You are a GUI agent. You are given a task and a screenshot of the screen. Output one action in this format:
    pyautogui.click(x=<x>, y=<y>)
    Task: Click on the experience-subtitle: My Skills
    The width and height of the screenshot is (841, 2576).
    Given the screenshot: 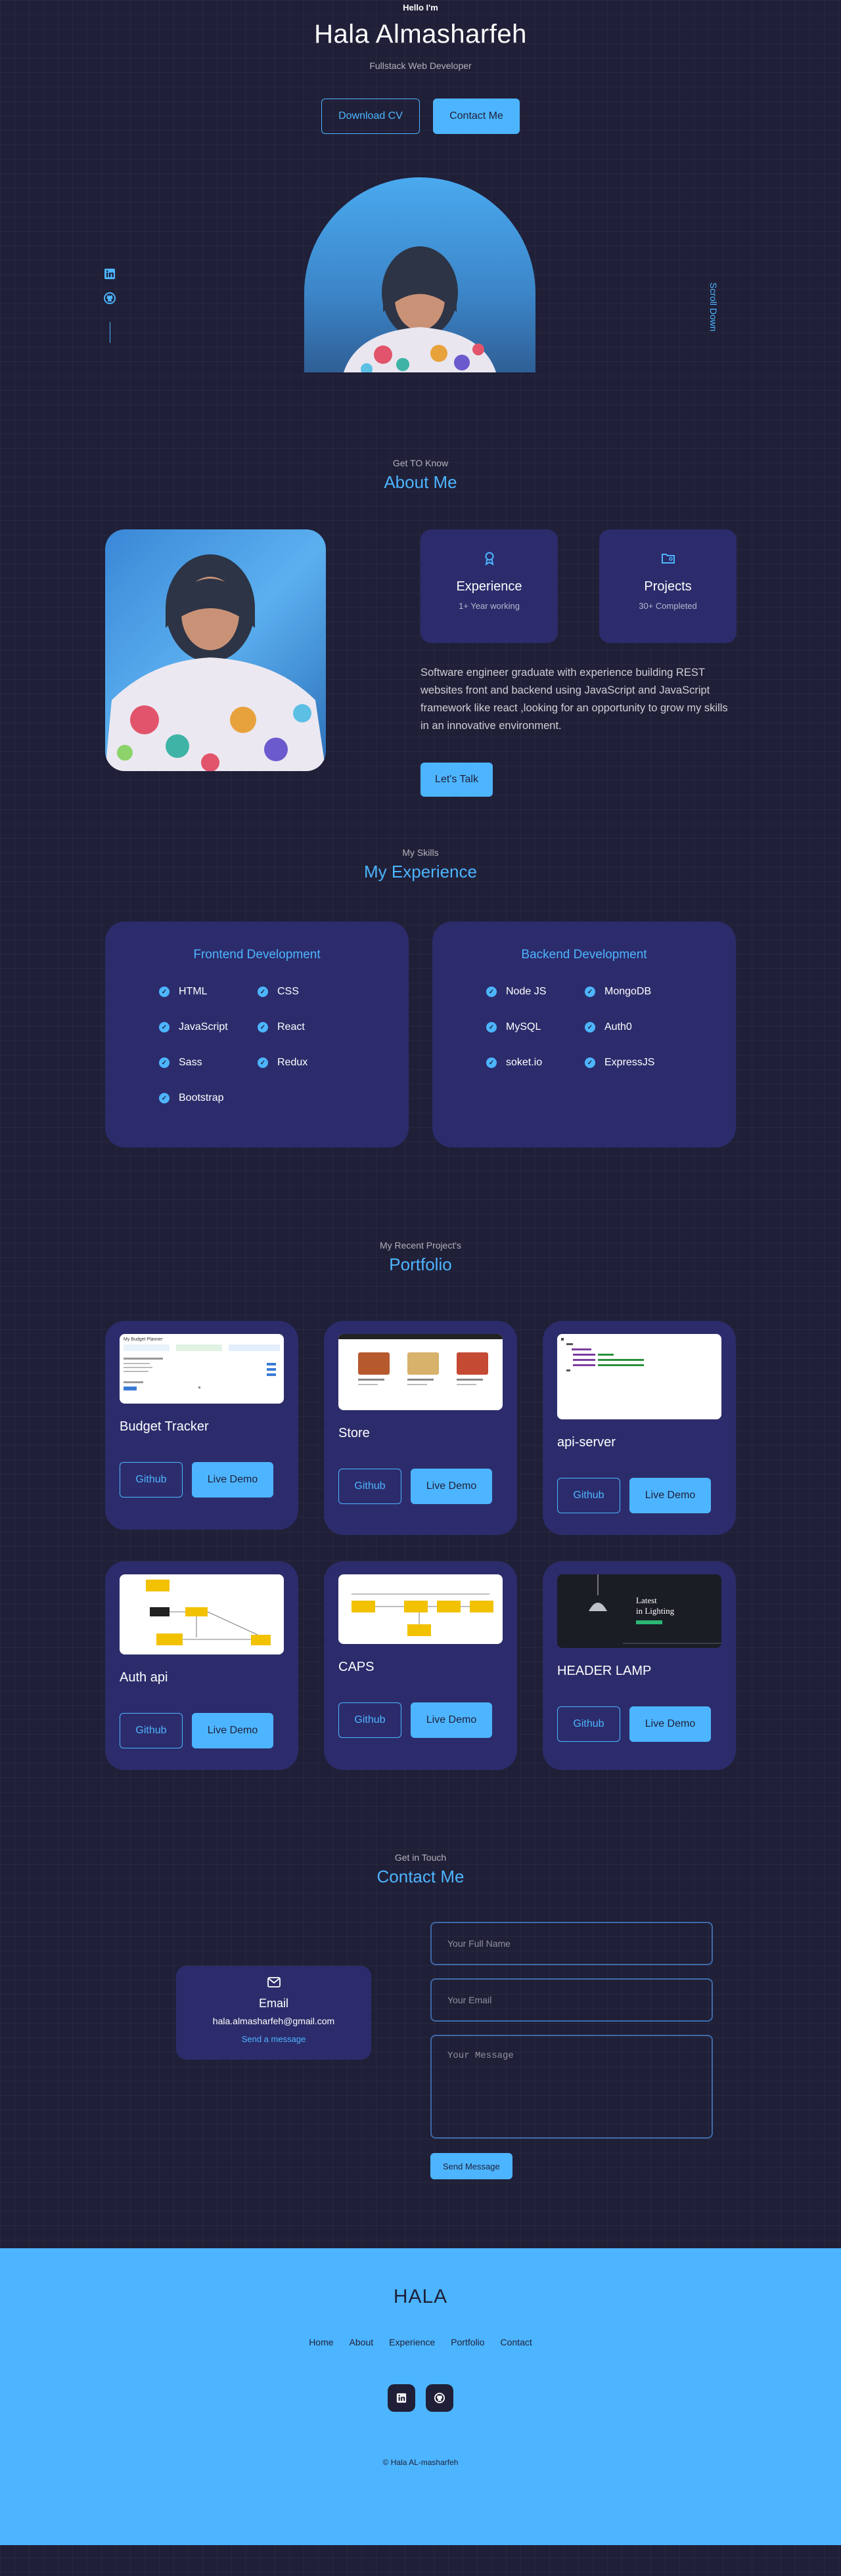 What is the action you would take?
    pyautogui.click(x=420, y=852)
    